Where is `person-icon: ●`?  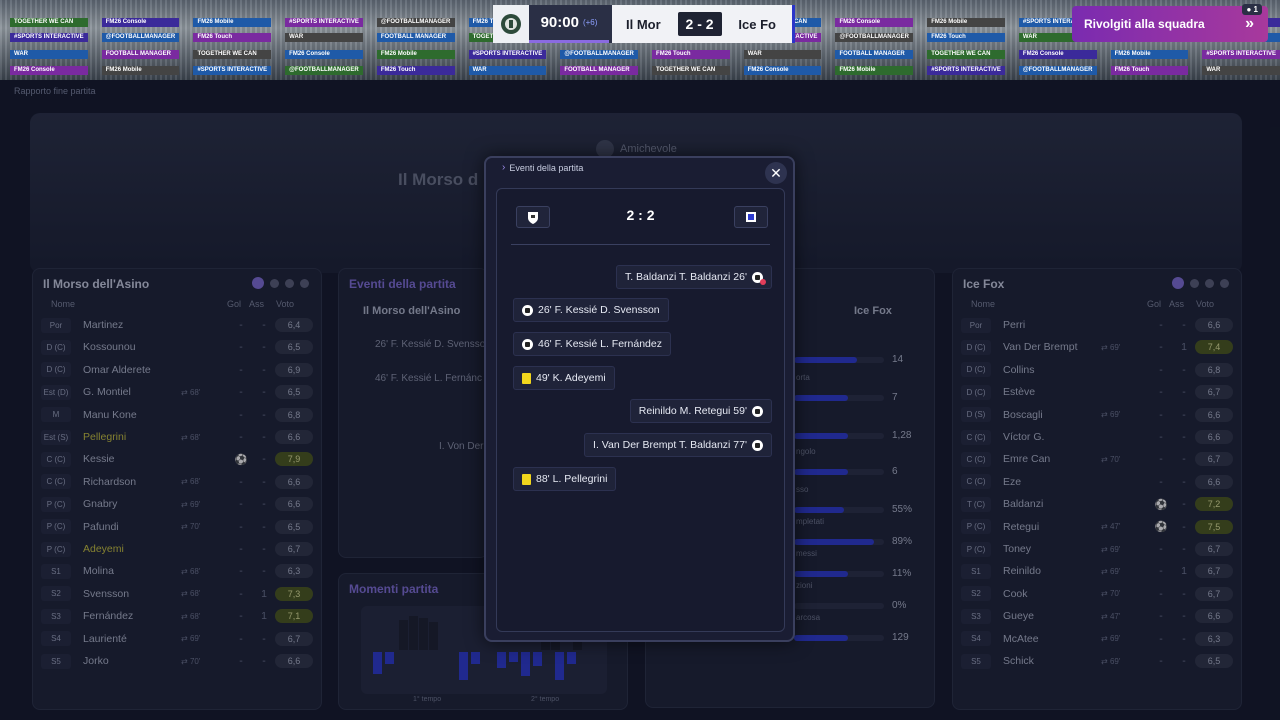 person-icon: ● is located at coordinates (1249, 9).